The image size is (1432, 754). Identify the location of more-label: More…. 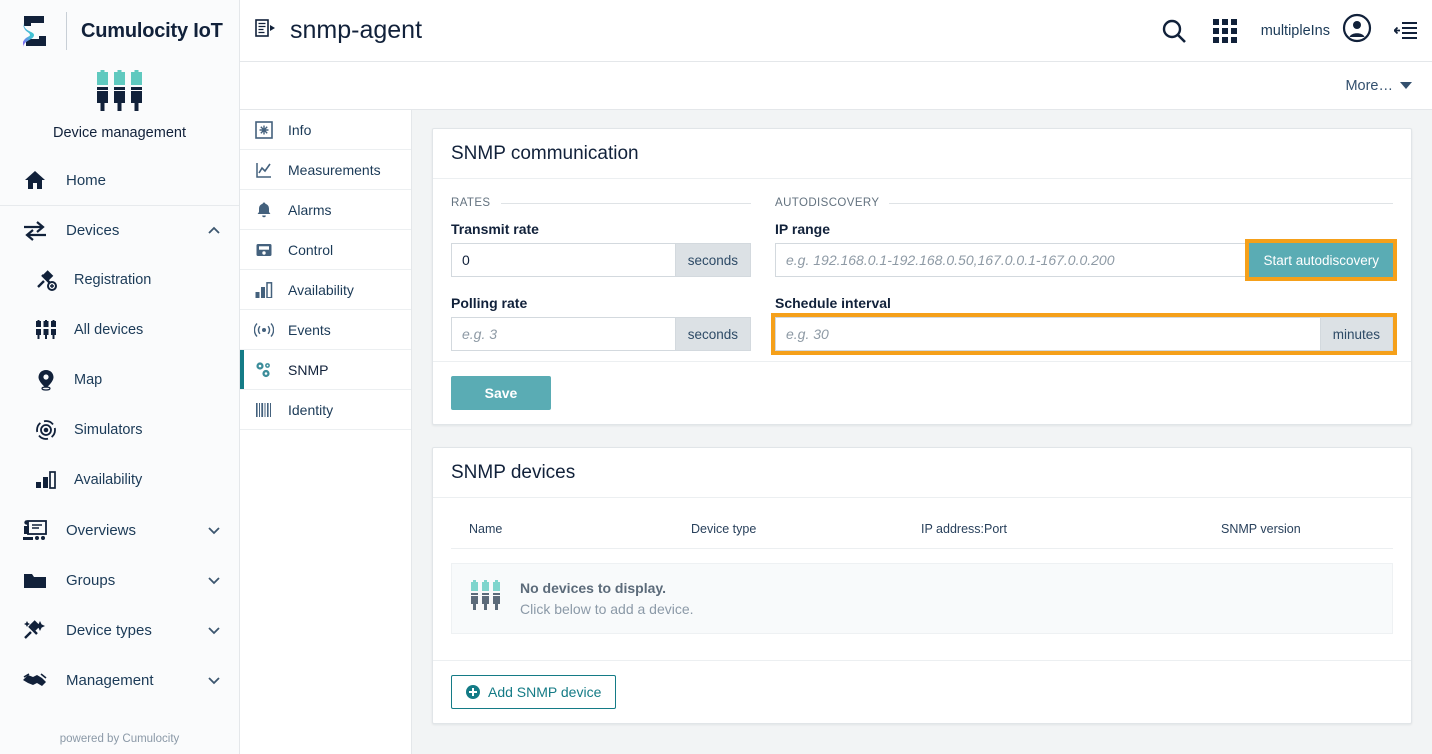
(1369, 85).